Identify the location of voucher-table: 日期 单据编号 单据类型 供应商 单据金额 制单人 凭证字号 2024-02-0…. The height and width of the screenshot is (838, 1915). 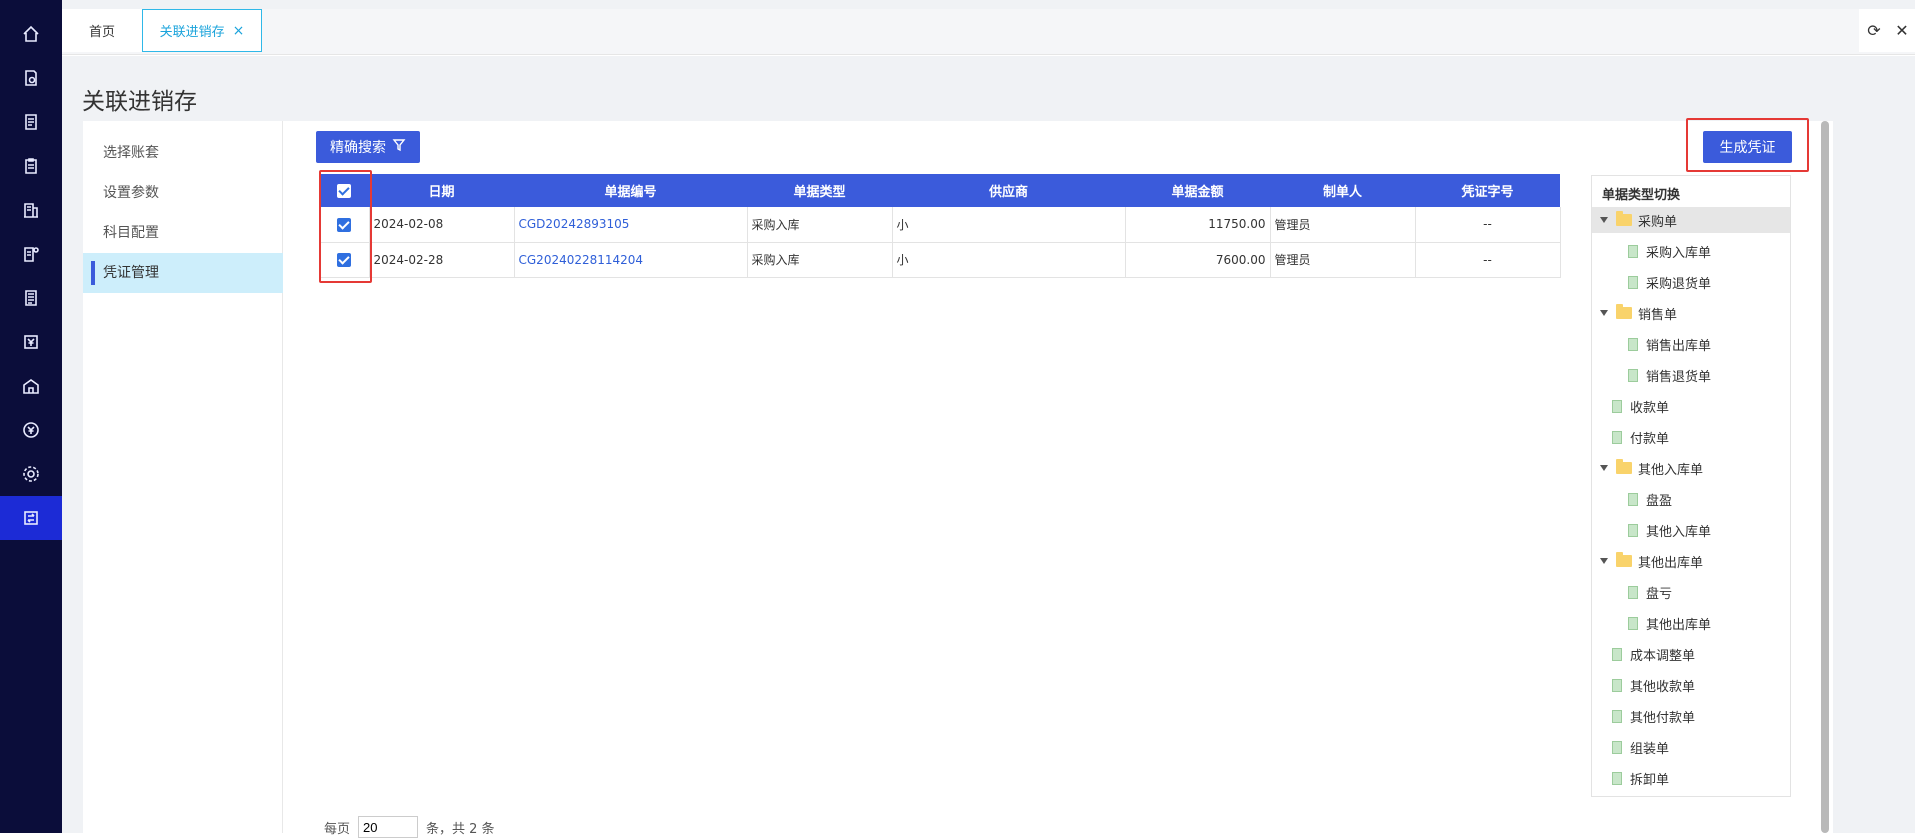
(940, 226).